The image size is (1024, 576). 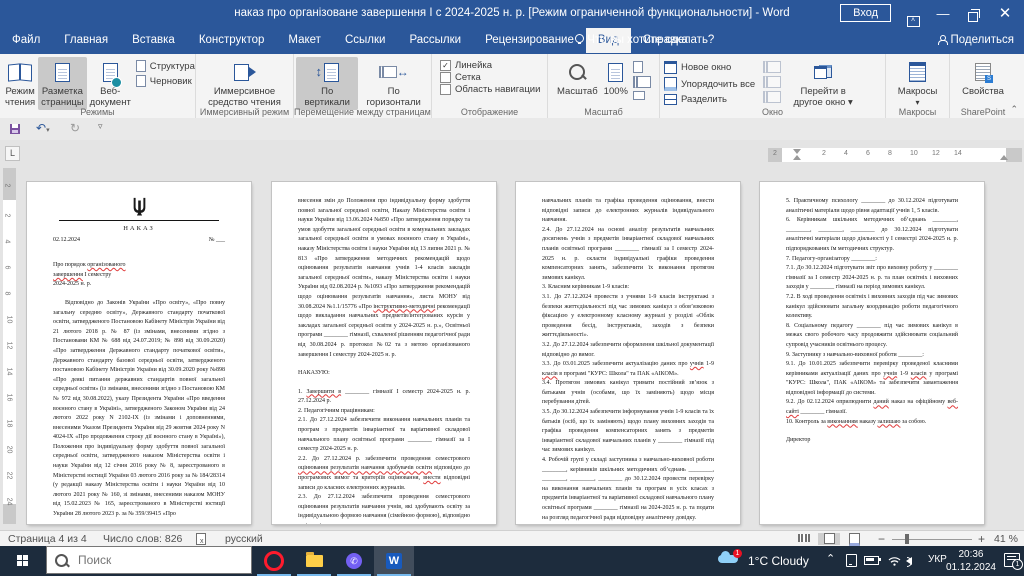 I want to click on taskbar-viber-icon: ✆, so click(x=354, y=561).